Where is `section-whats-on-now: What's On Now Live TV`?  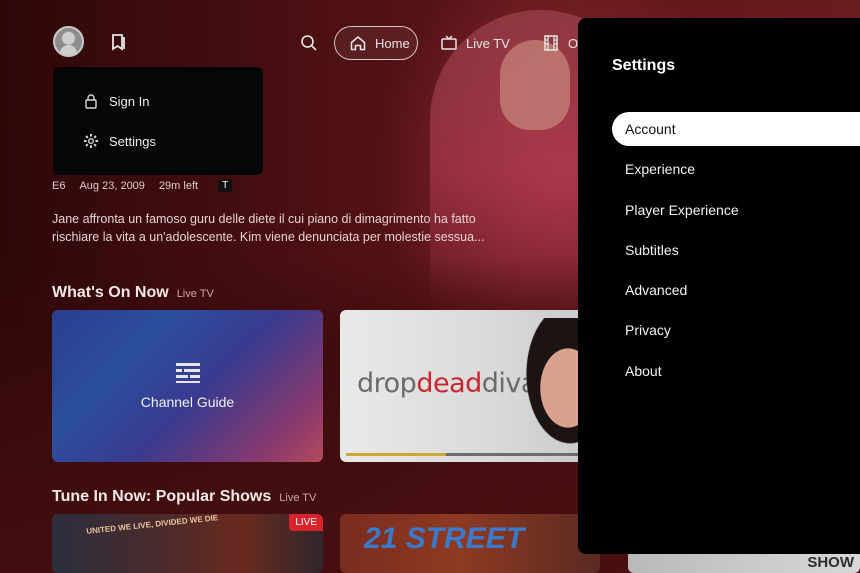
section-whats-on-now: What's On Now Live TV is located at coordinates (133, 293).